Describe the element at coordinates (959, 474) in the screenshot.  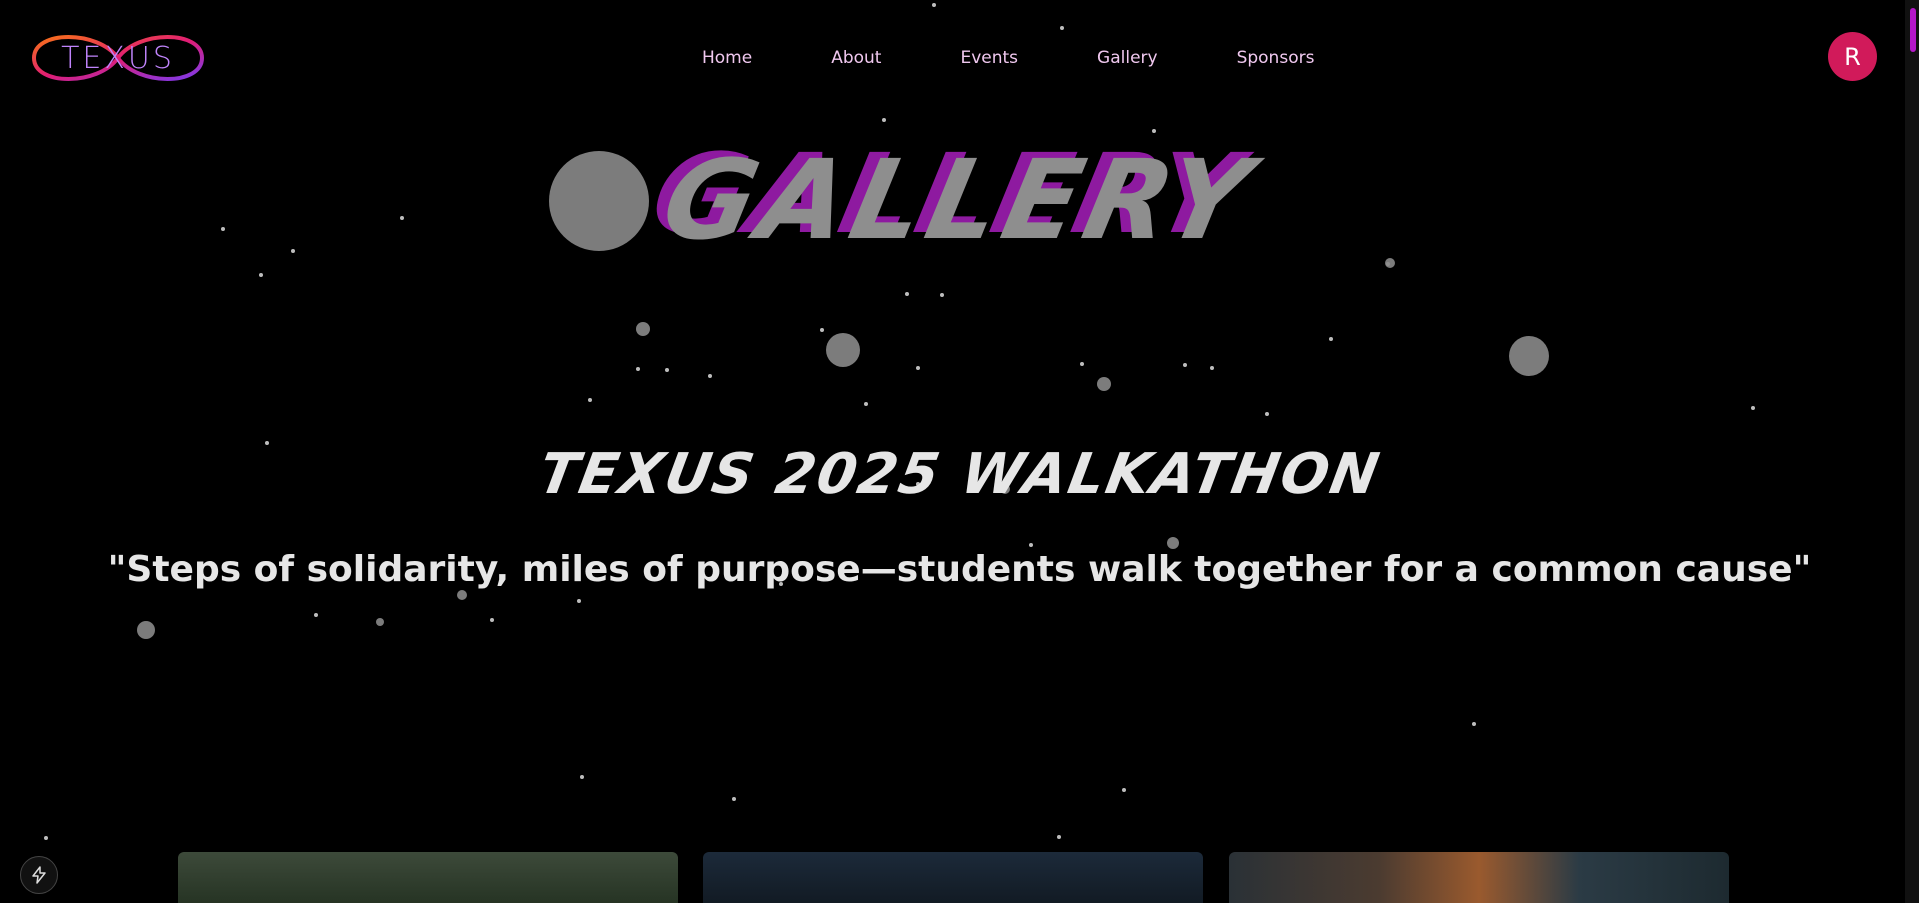
I see `event-title: TEXUS 2025 WALKATHON` at that location.